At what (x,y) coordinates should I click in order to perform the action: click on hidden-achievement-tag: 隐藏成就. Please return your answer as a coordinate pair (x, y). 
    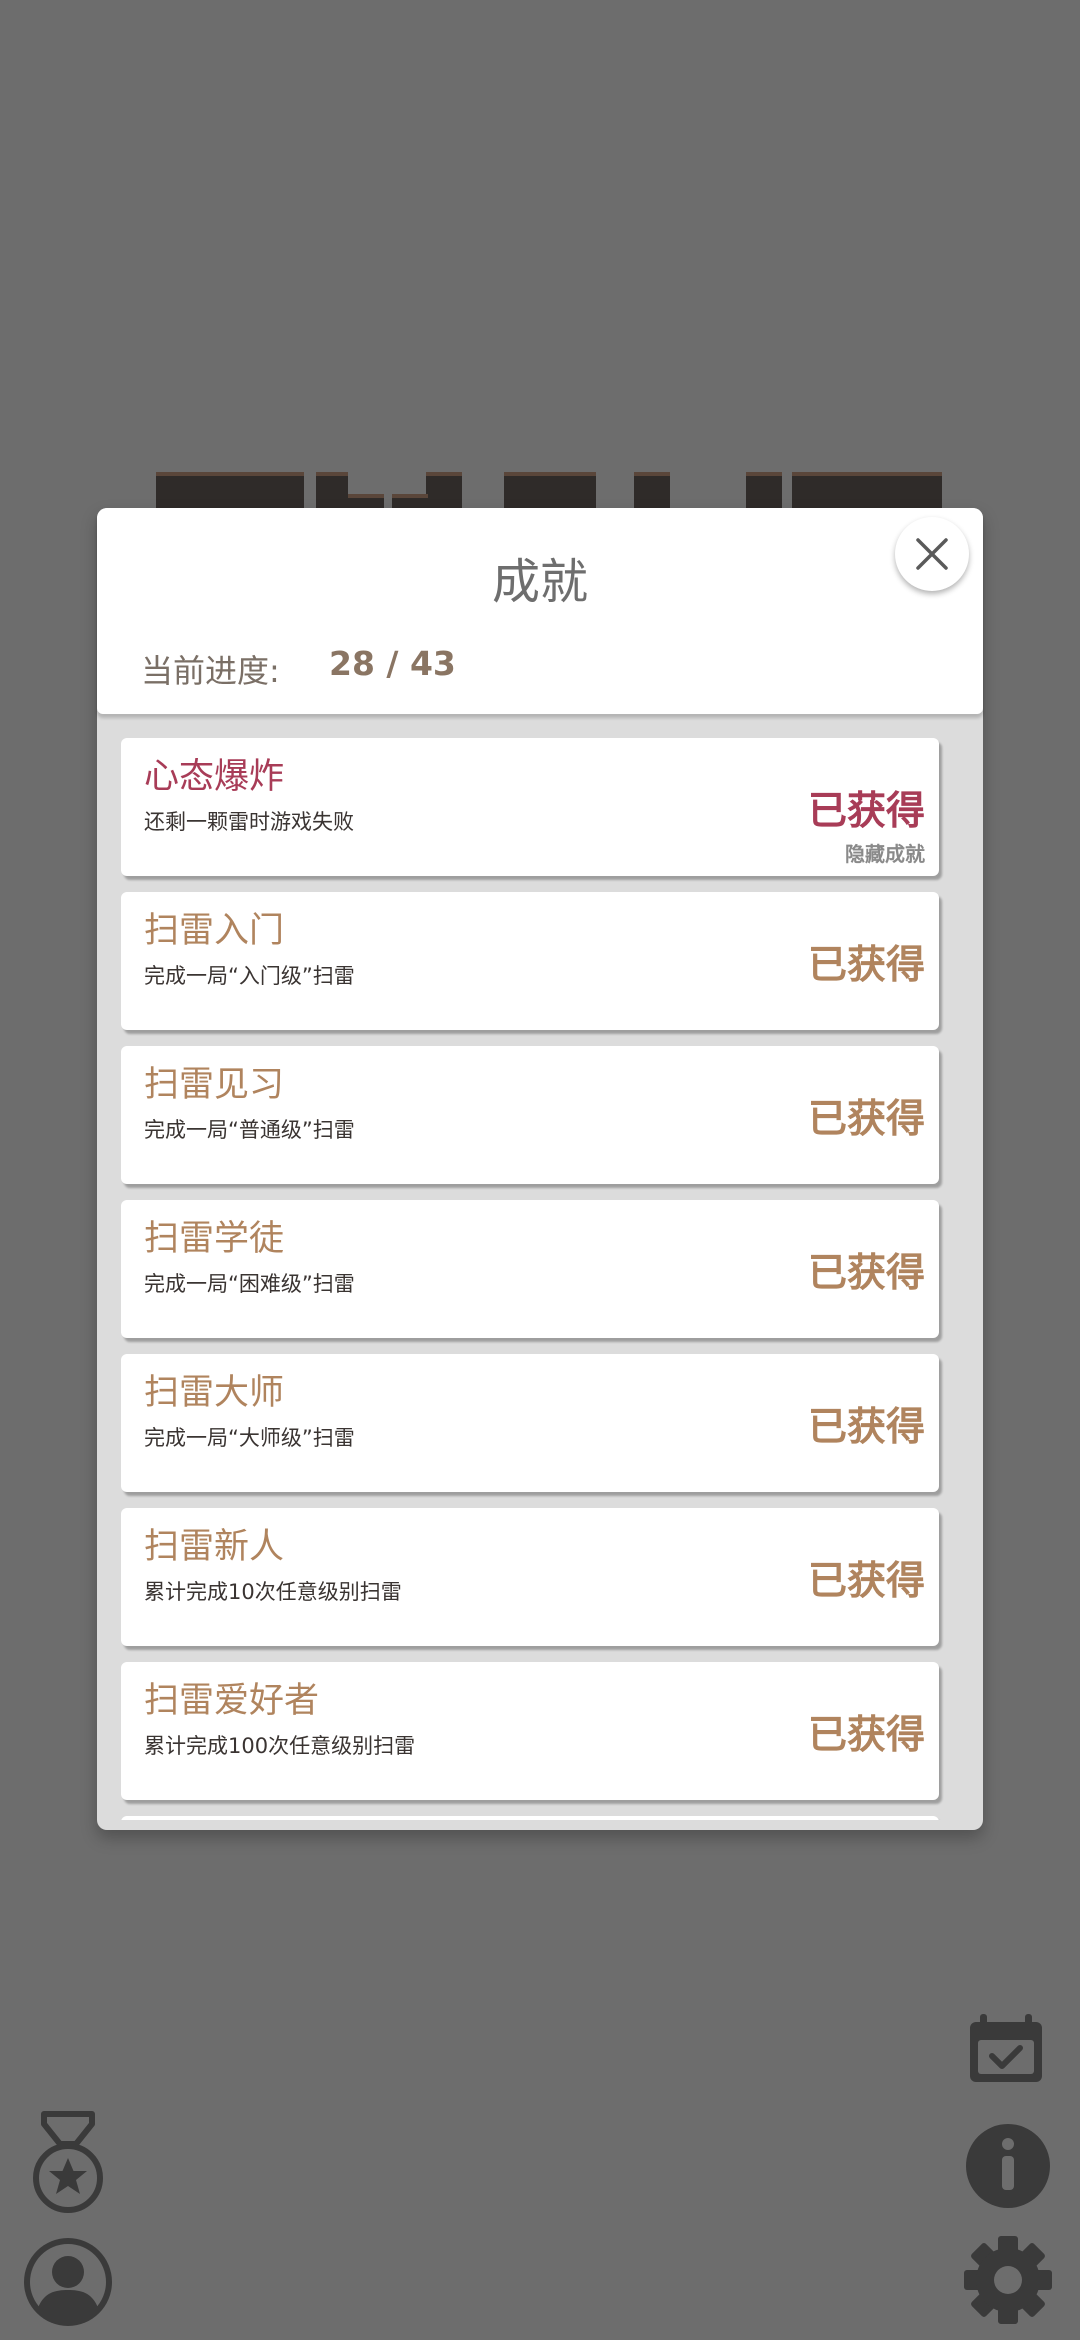
    Looking at the image, I should click on (885, 854).